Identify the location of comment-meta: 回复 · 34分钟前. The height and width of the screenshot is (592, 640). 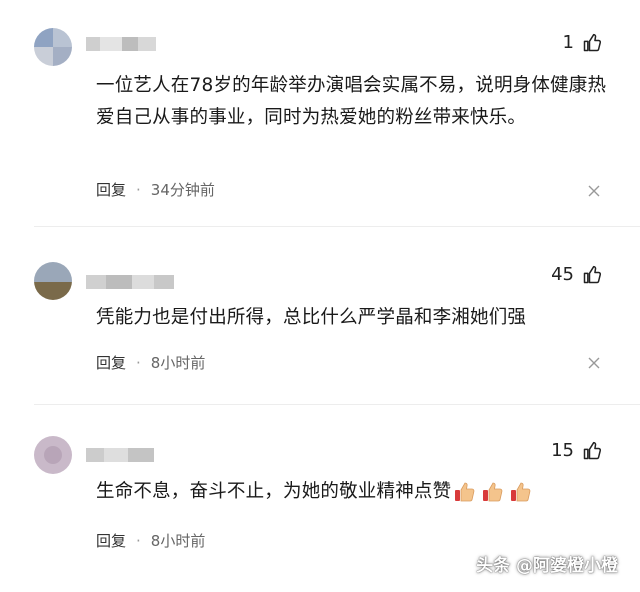
(155, 189).